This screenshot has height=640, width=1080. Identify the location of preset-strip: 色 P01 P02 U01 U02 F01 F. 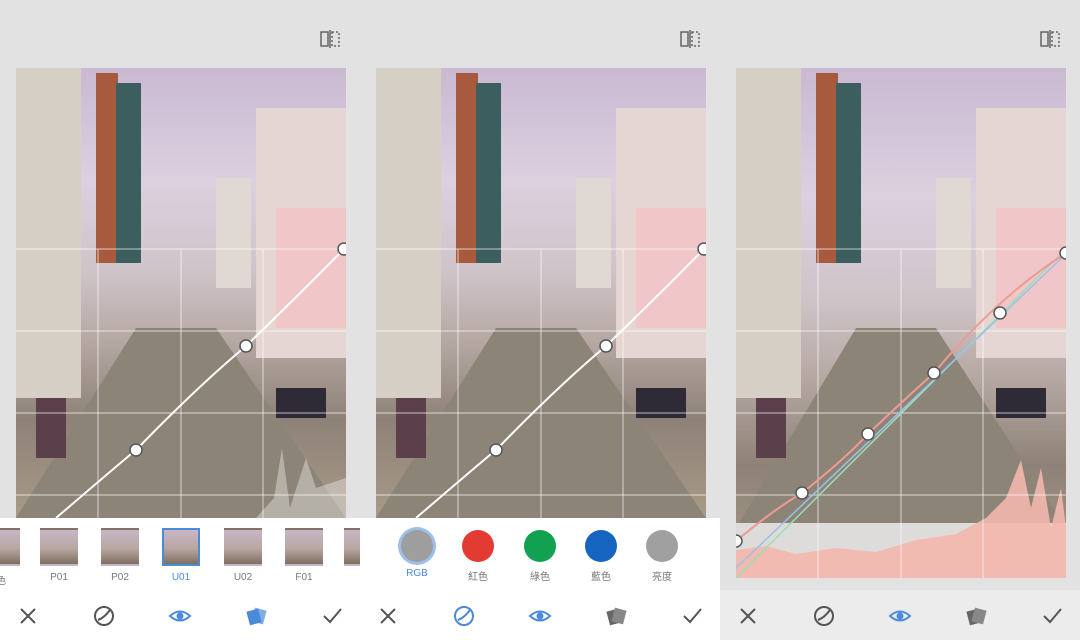
(180, 554).